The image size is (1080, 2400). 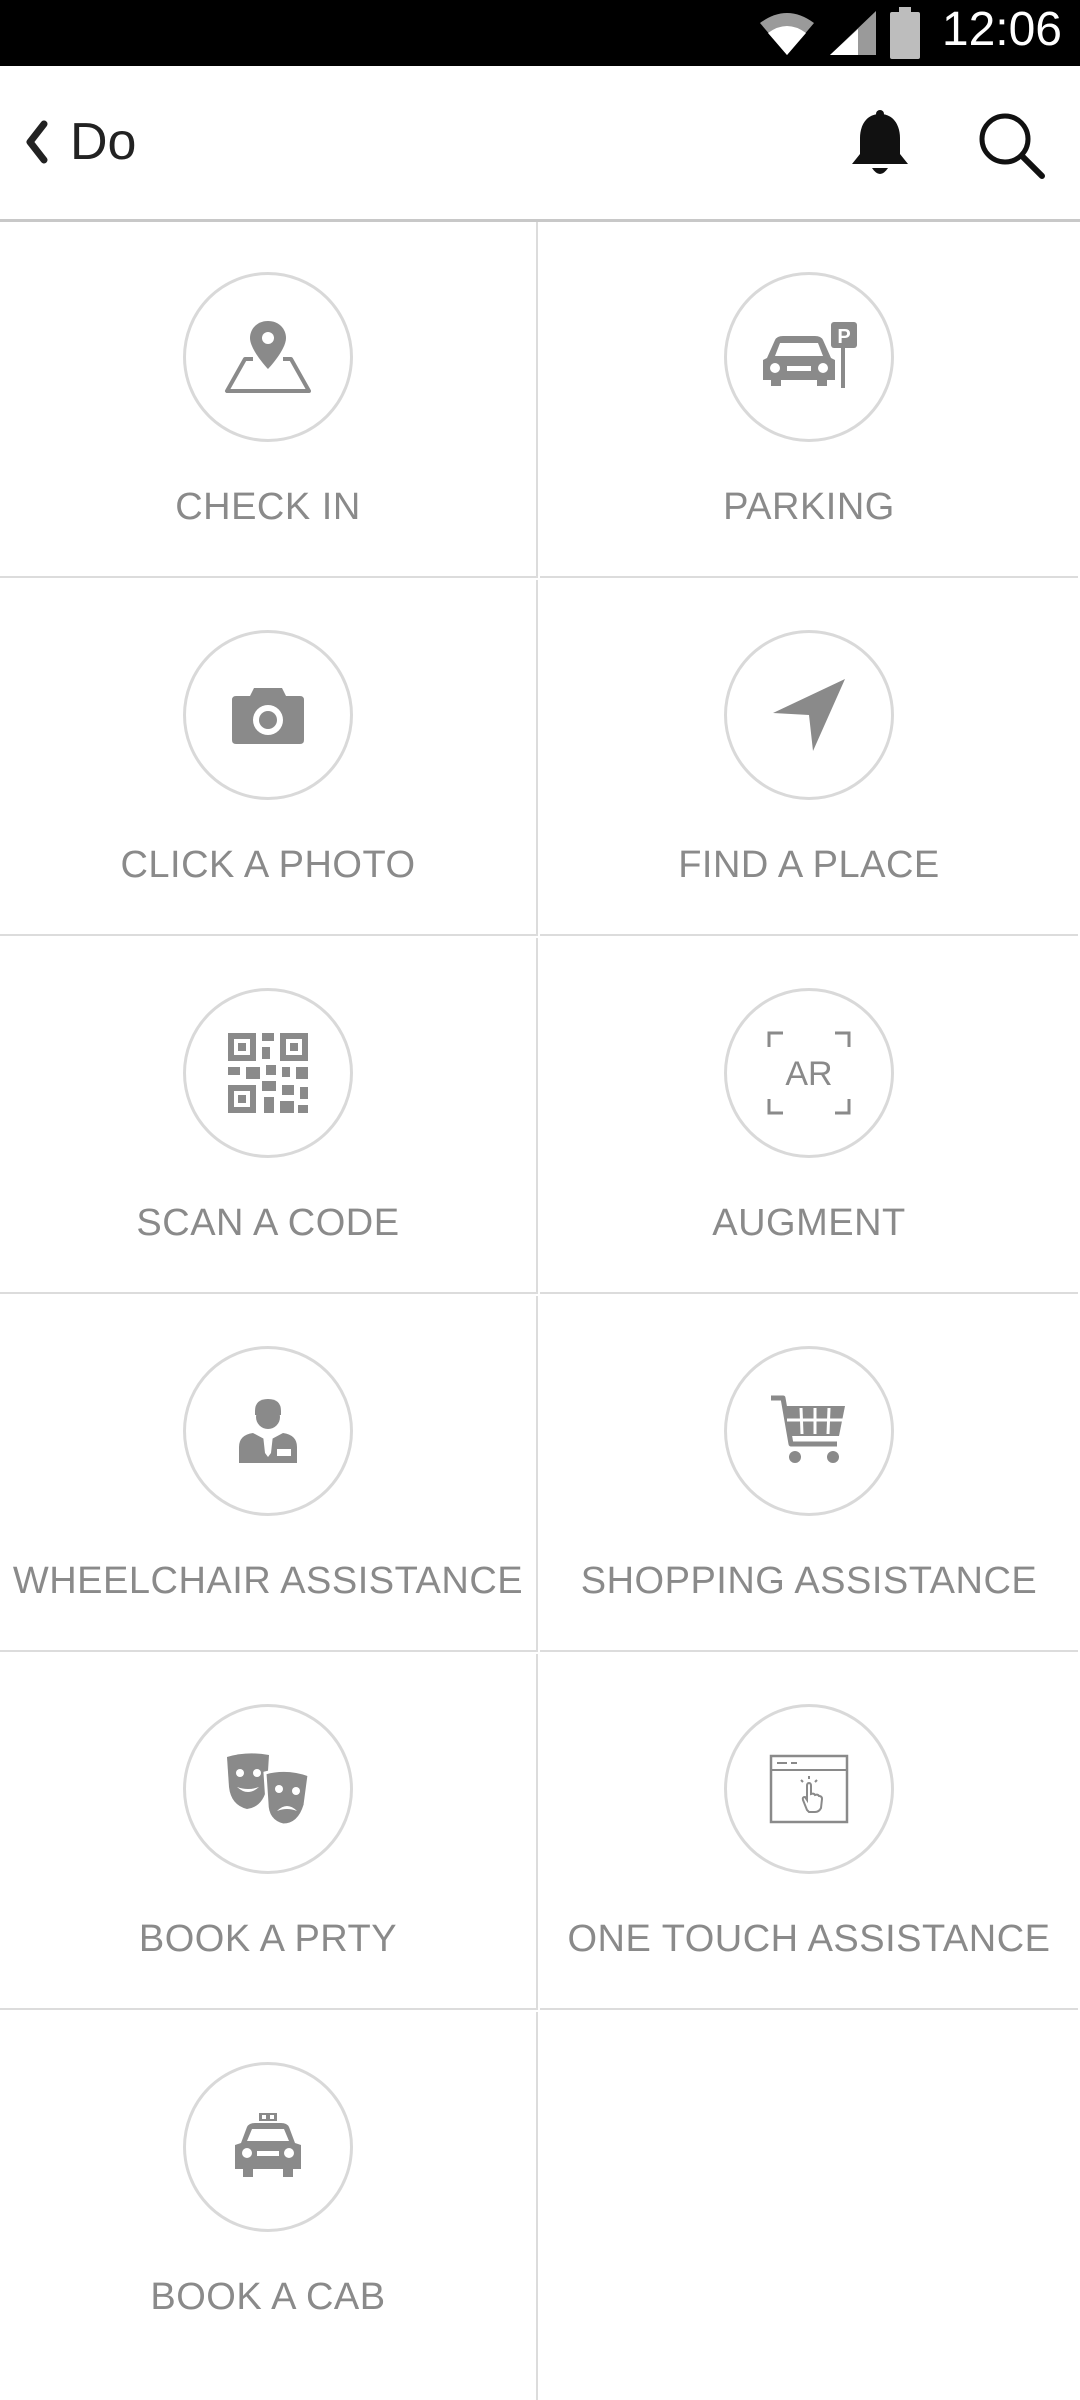 I want to click on status-icons, so click(x=839, y=33).